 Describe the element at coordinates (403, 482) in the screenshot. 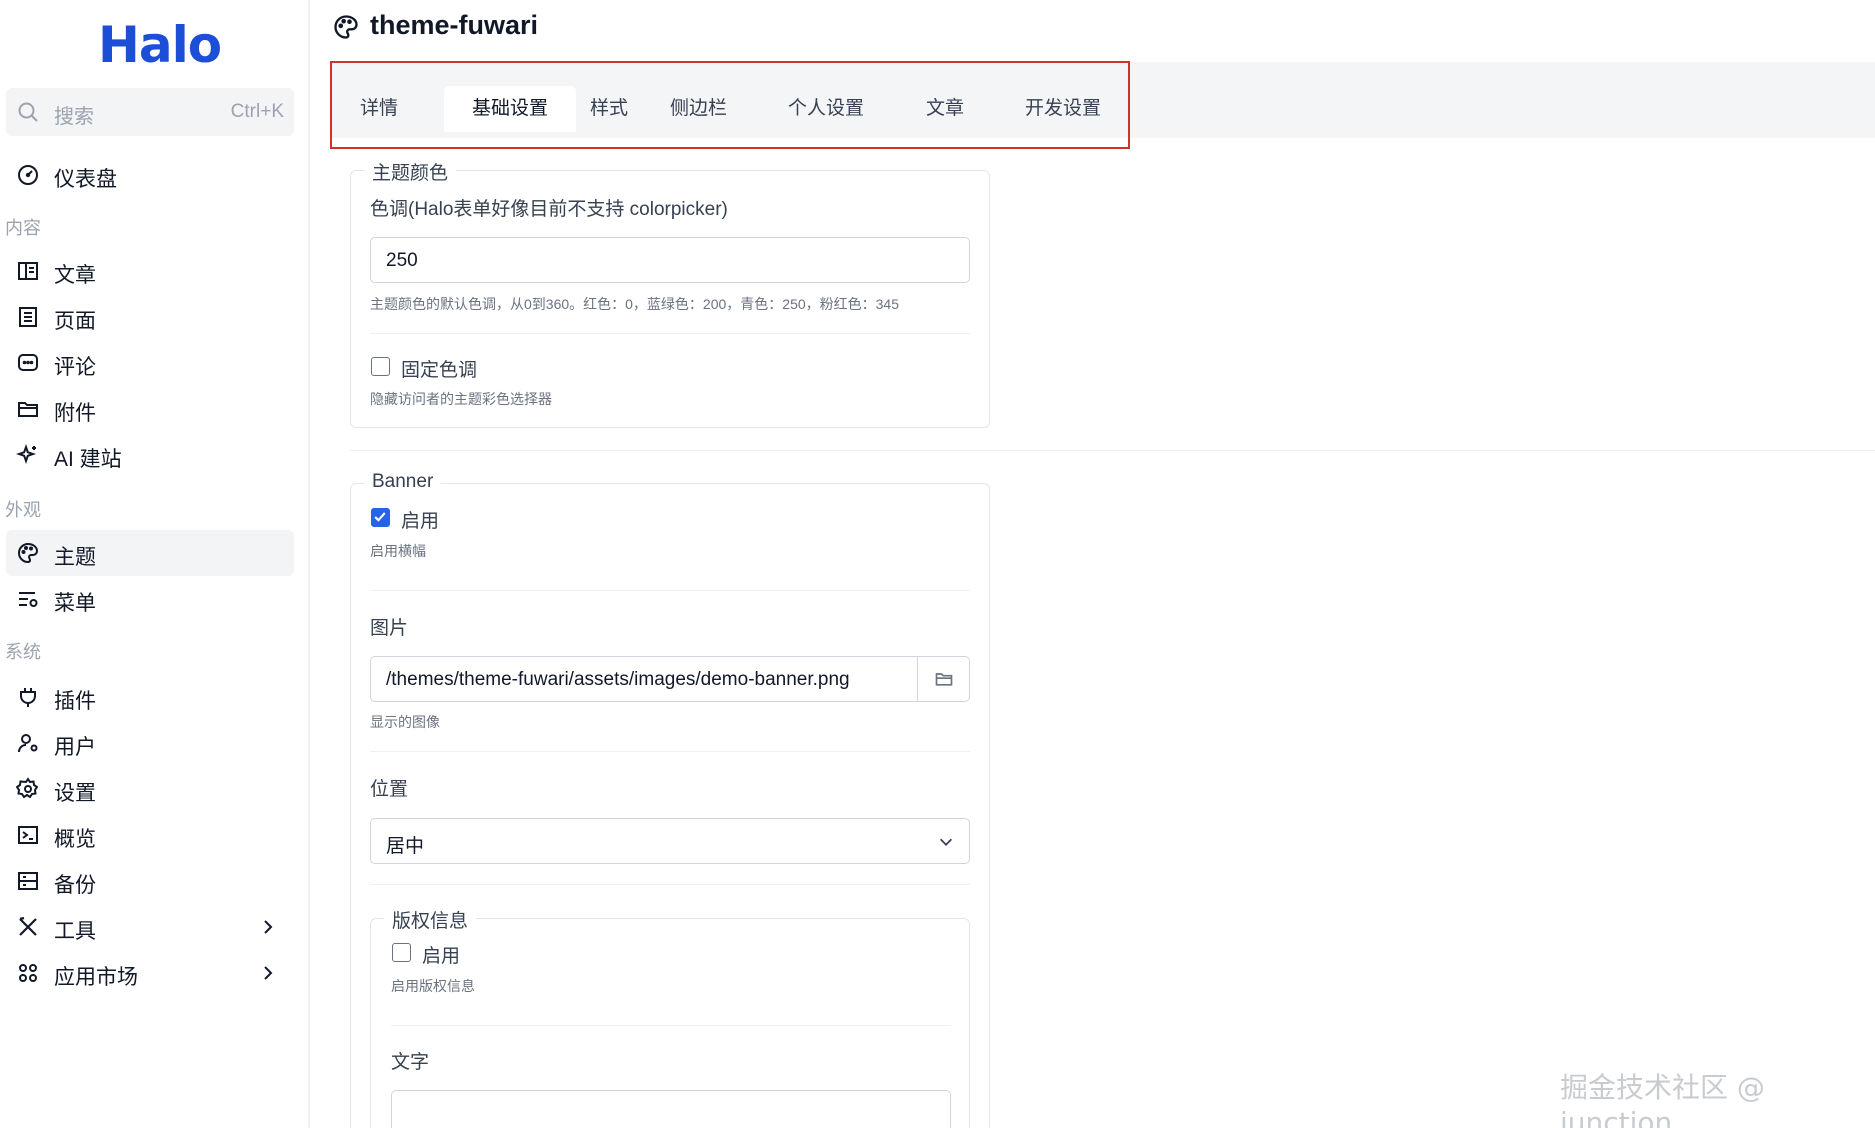

I see `fieldset-legend: Banner` at that location.